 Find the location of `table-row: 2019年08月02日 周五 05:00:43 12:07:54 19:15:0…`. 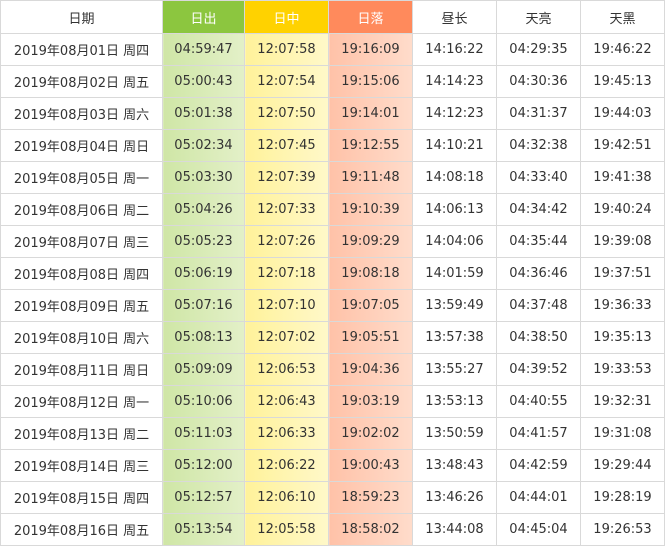

table-row: 2019年08月02日 周五 05:00:43 12:07:54 19:15:0… is located at coordinates (332, 81).